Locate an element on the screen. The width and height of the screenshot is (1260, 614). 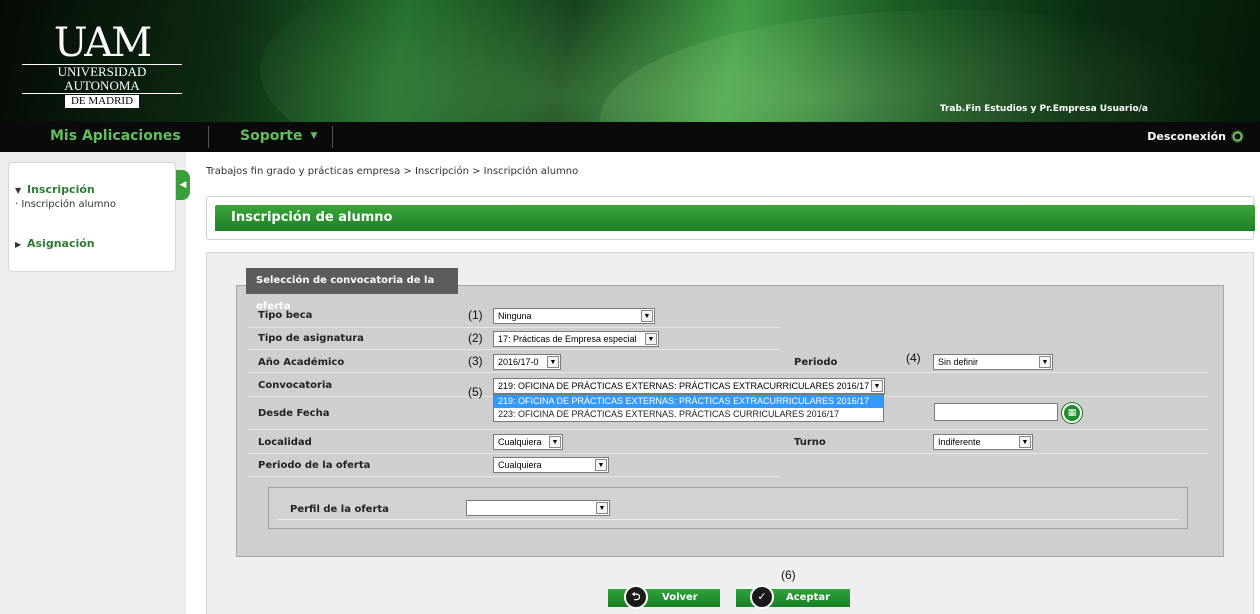
perfil-oferta-box is located at coordinates (728, 508).